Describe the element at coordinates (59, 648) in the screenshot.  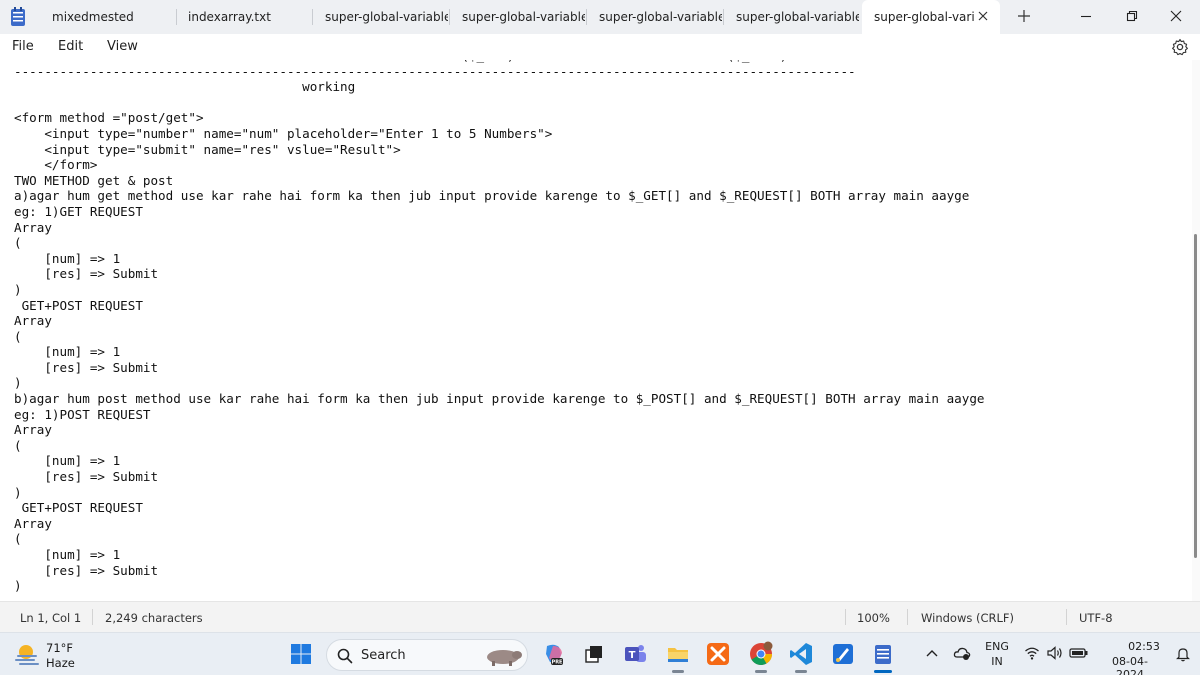
I see `weather-temperature: 71°F` at that location.